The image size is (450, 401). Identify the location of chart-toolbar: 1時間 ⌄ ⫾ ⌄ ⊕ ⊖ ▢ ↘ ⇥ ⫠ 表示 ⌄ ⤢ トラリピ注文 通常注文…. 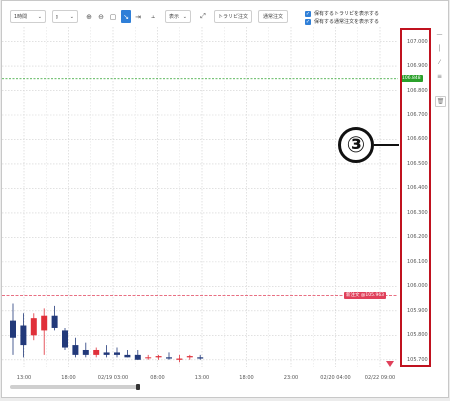
(225, 14).